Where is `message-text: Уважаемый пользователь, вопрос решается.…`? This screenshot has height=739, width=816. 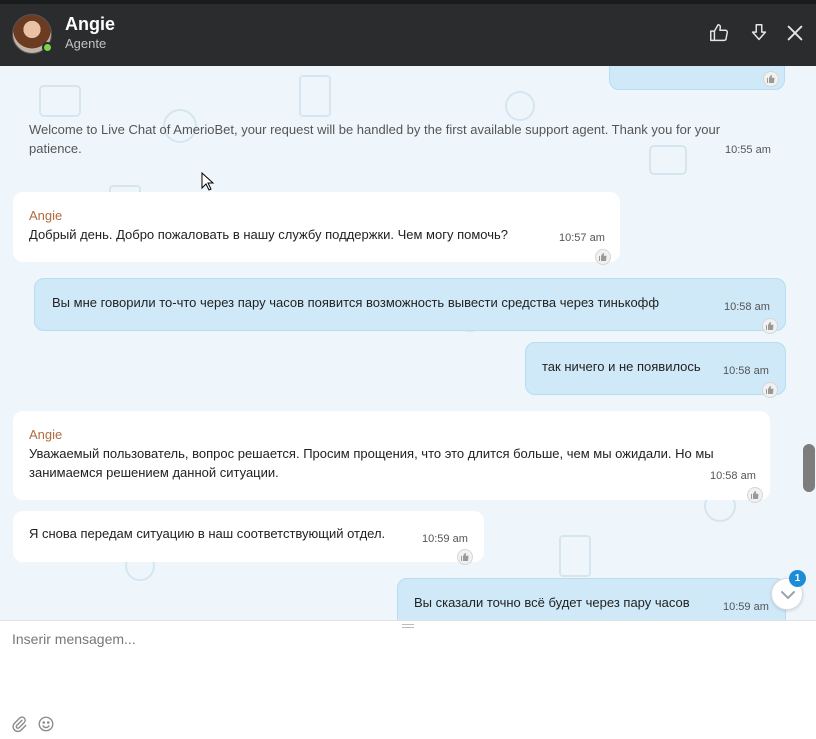 message-text: Уважаемый пользователь, вопрос решается.… is located at coordinates (371, 463).